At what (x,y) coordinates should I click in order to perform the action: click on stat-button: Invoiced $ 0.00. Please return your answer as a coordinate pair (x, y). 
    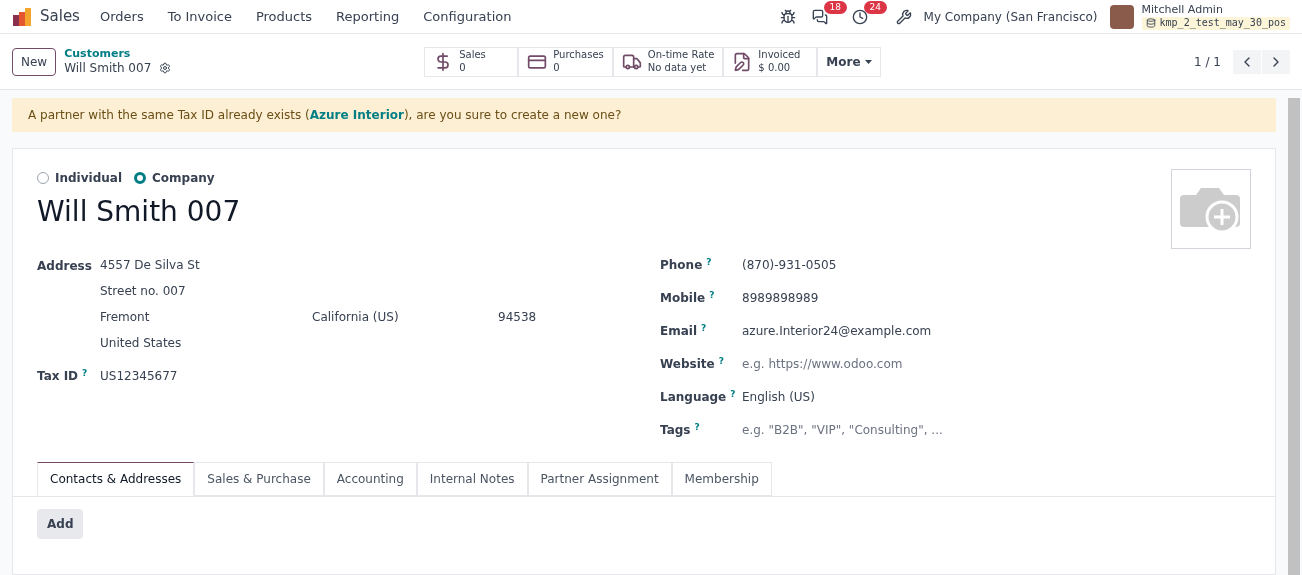
    Looking at the image, I should click on (770, 61).